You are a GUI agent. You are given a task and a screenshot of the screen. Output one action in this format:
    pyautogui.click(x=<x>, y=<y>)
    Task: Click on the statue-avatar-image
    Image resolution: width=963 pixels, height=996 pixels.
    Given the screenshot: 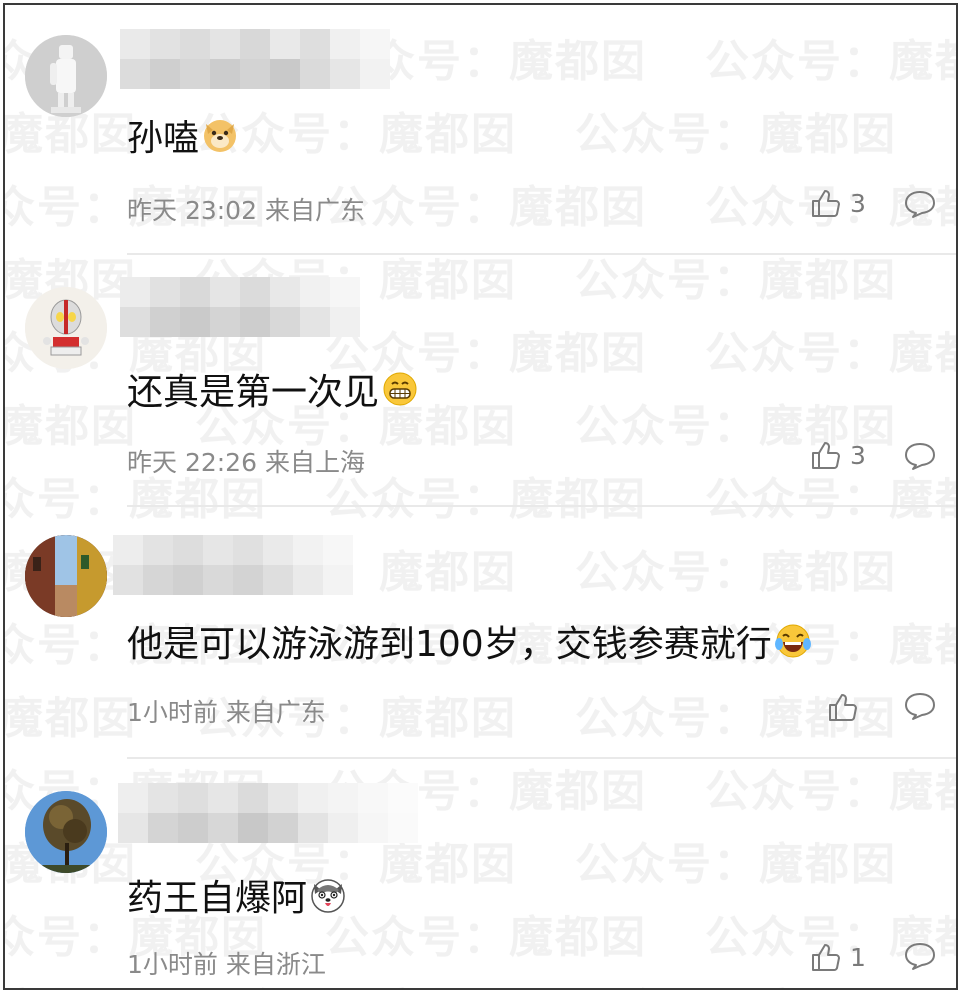 What is the action you would take?
    pyautogui.click(x=66, y=76)
    